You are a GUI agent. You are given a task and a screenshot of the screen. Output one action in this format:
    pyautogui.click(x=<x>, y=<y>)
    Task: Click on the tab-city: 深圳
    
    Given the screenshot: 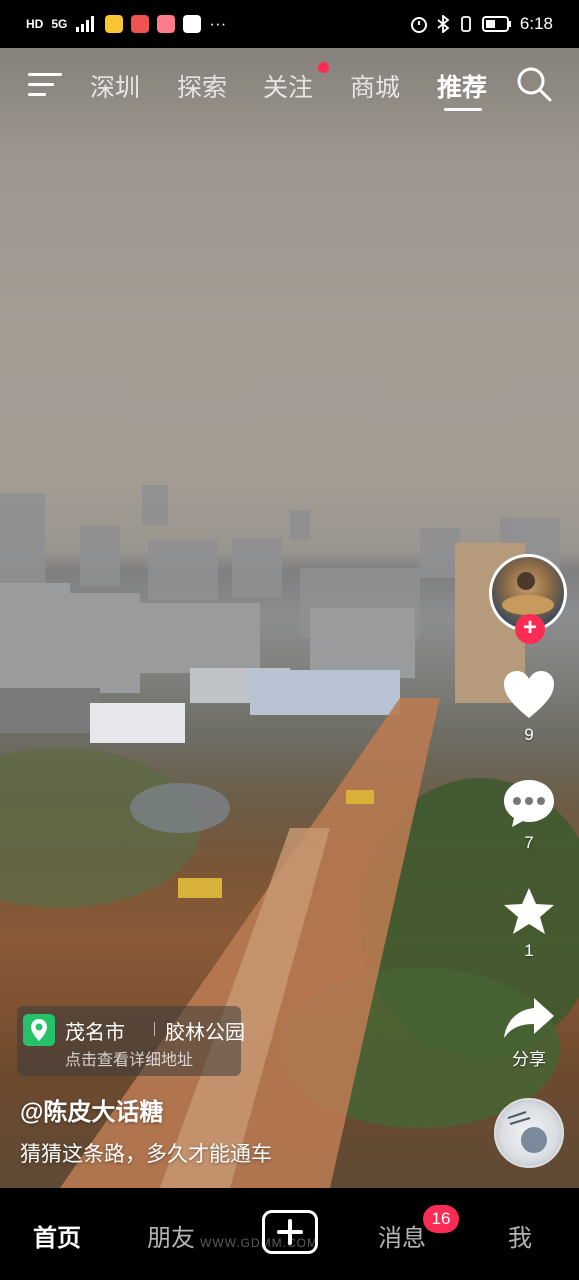 What is the action you would take?
    pyautogui.click(x=115, y=86)
    